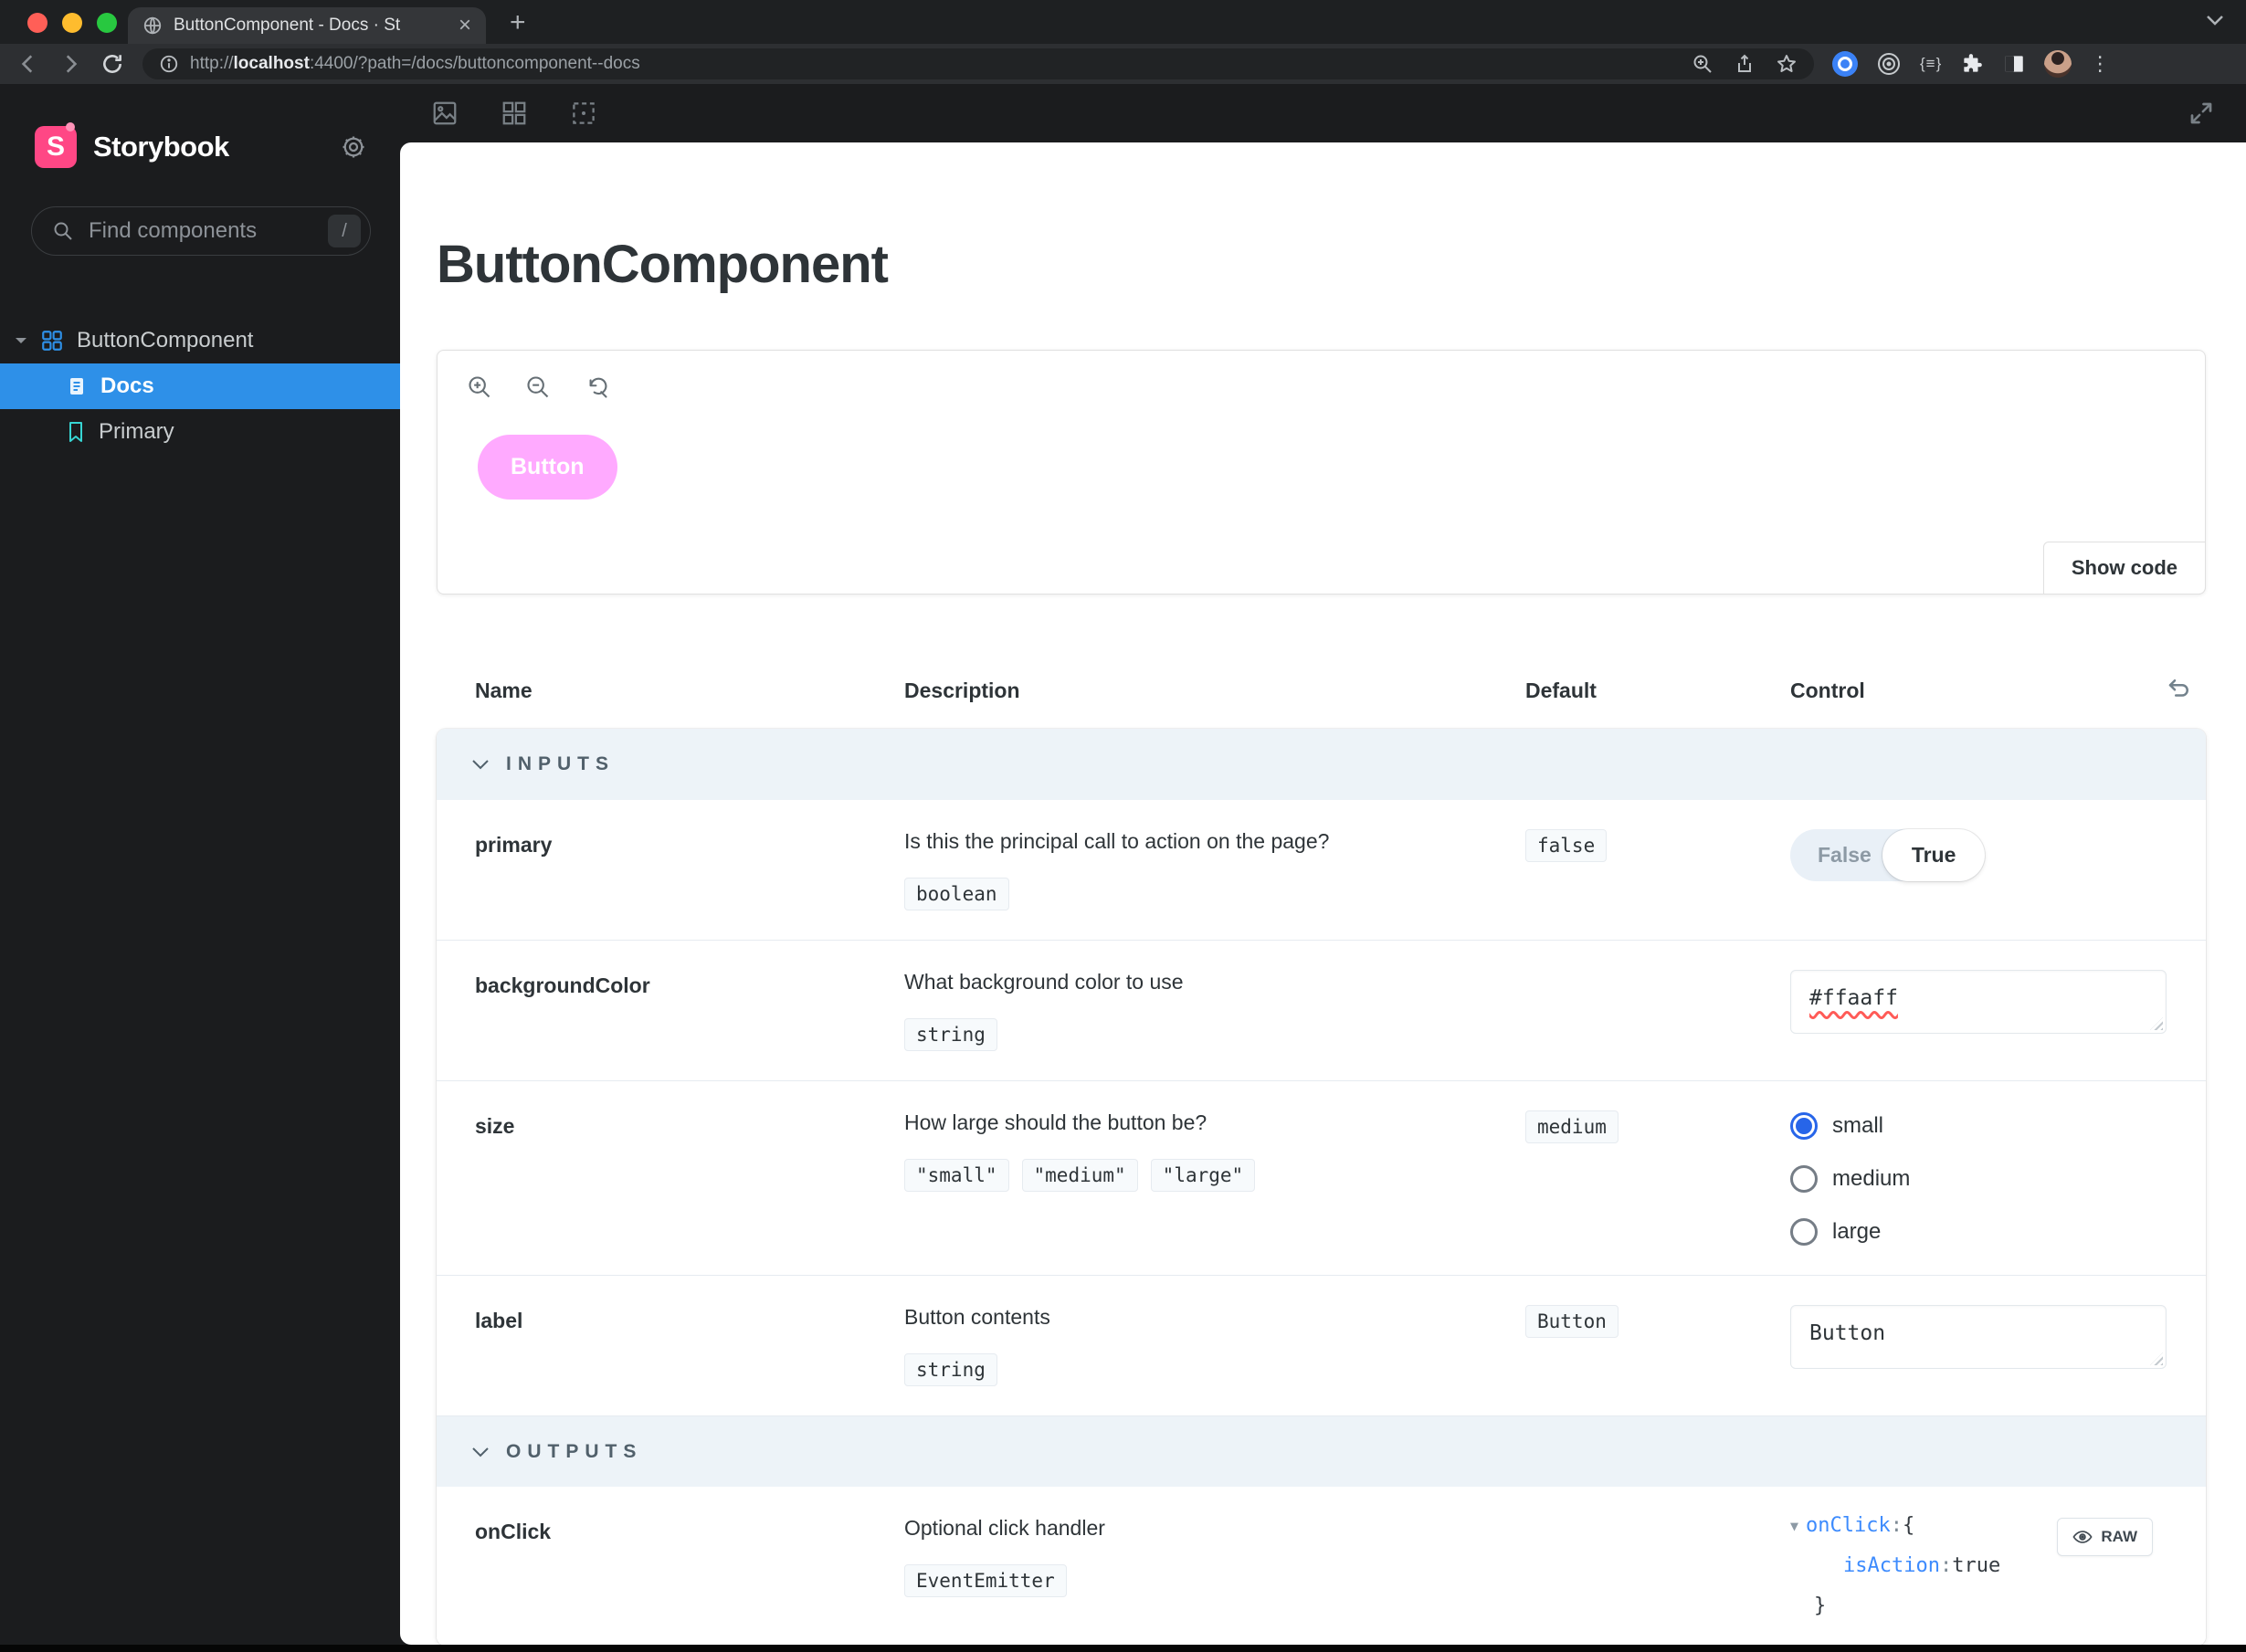  What do you see at coordinates (596, 387) in the screenshot?
I see `zoom-reset-icon` at bounding box center [596, 387].